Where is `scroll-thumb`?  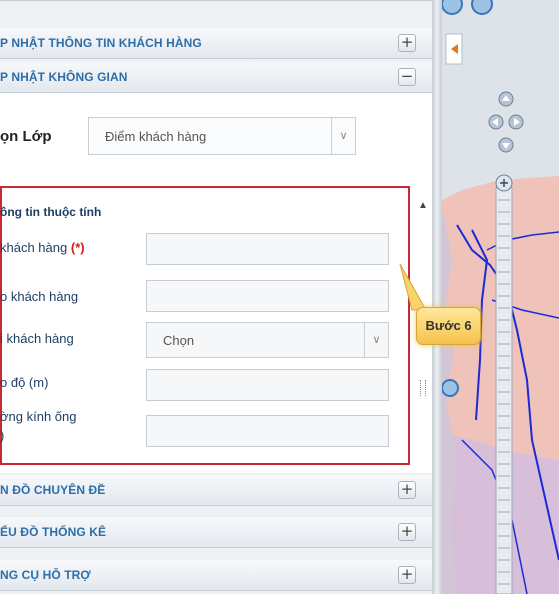
scroll-thumb is located at coordinates (423, 388).